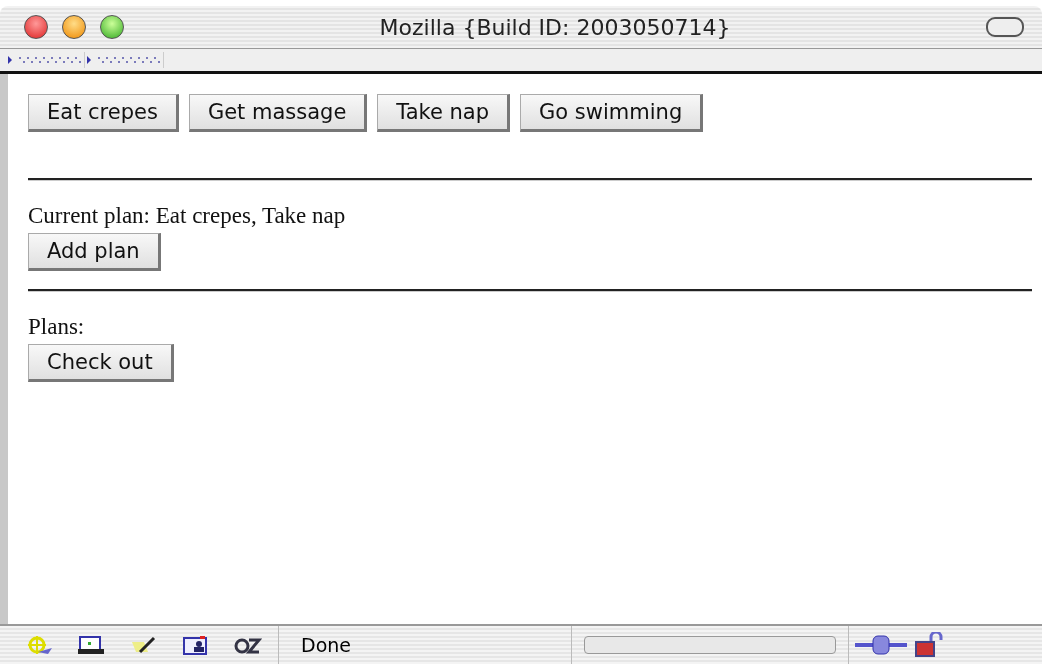  I want to click on padlock-icon, so click(929, 645).